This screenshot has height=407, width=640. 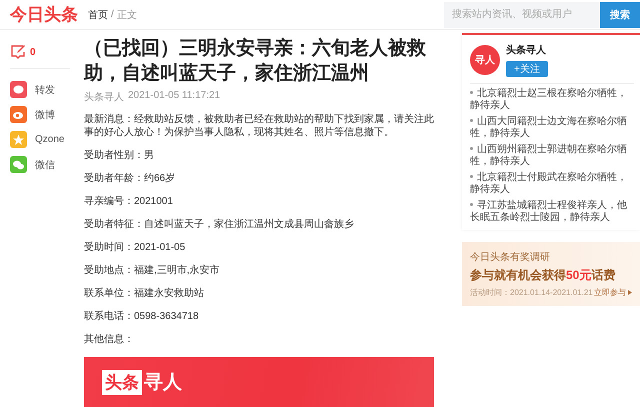 I want to click on share-label: 转发, so click(x=45, y=89).